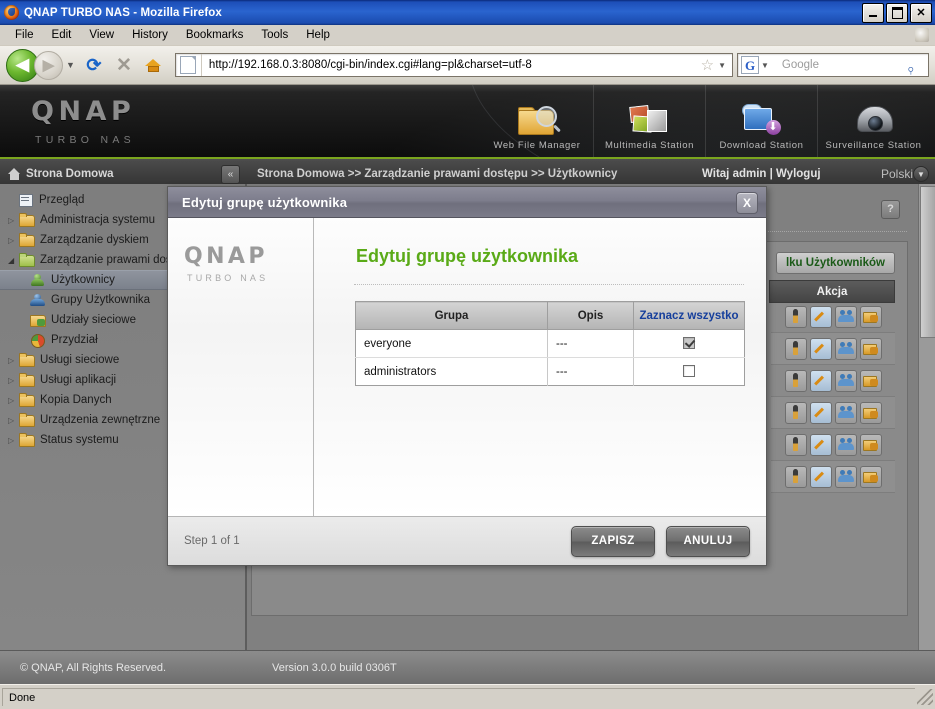 The height and width of the screenshot is (709, 935). Describe the element at coordinates (926, 417) in the screenshot. I see `page-scrollbar` at that location.